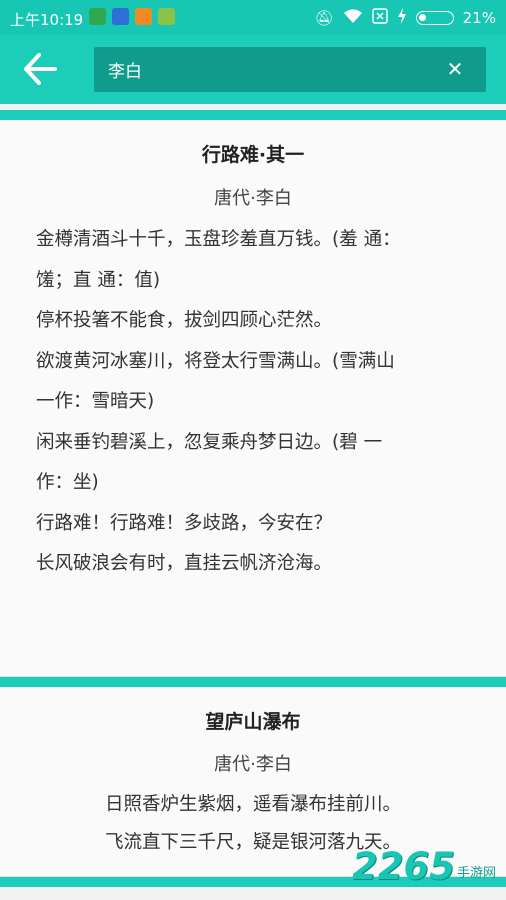 This screenshot has height=900, width=506. What do you see at coordinates (67, 482) in the screenshot?
I see `poem-line: 作：坐)` at bounding box center [67, 482].